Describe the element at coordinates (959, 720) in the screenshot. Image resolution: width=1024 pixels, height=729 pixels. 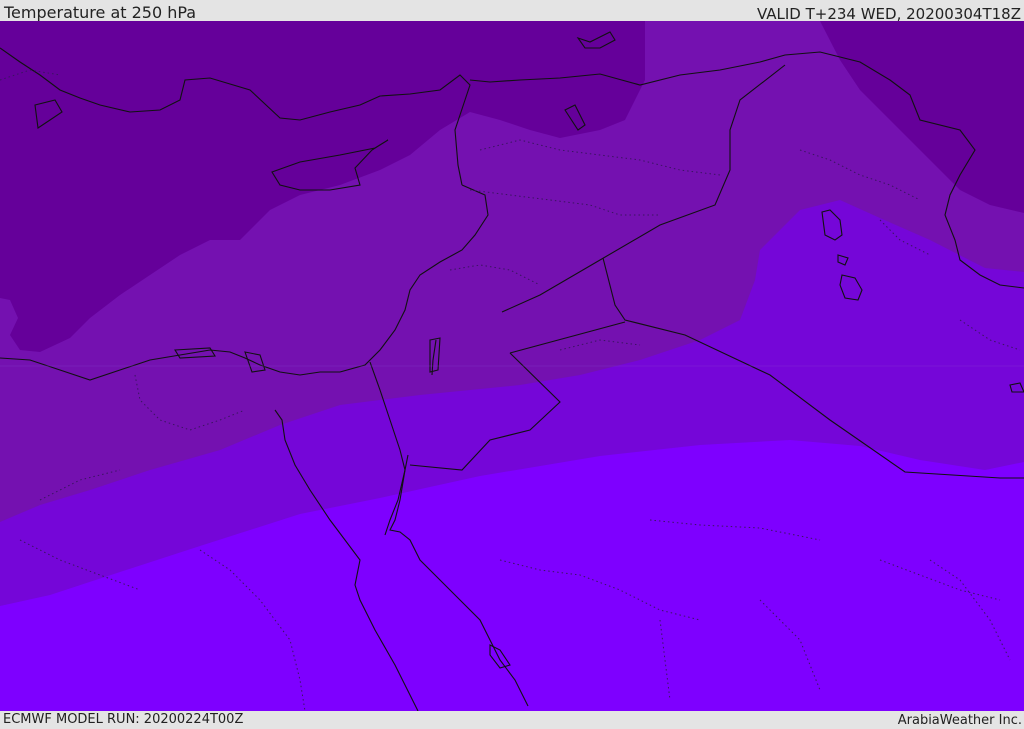
I see `credit-text: ArabiaWeather Inc.` at that location.